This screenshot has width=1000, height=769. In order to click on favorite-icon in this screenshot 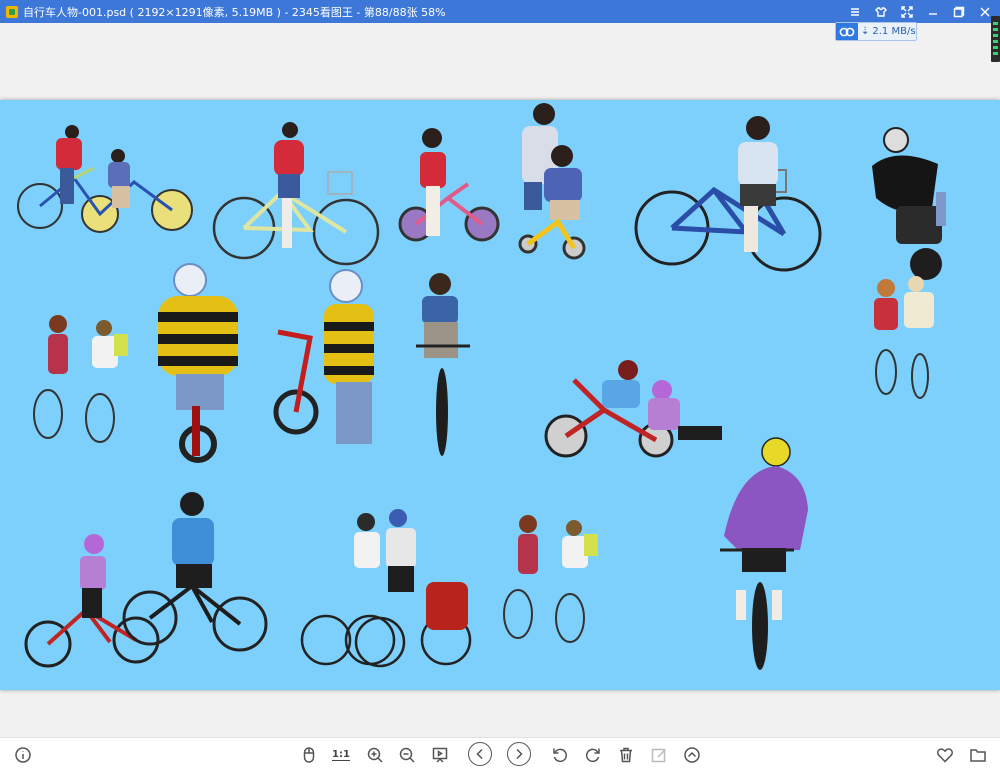, I will do `click(945, 755)`.